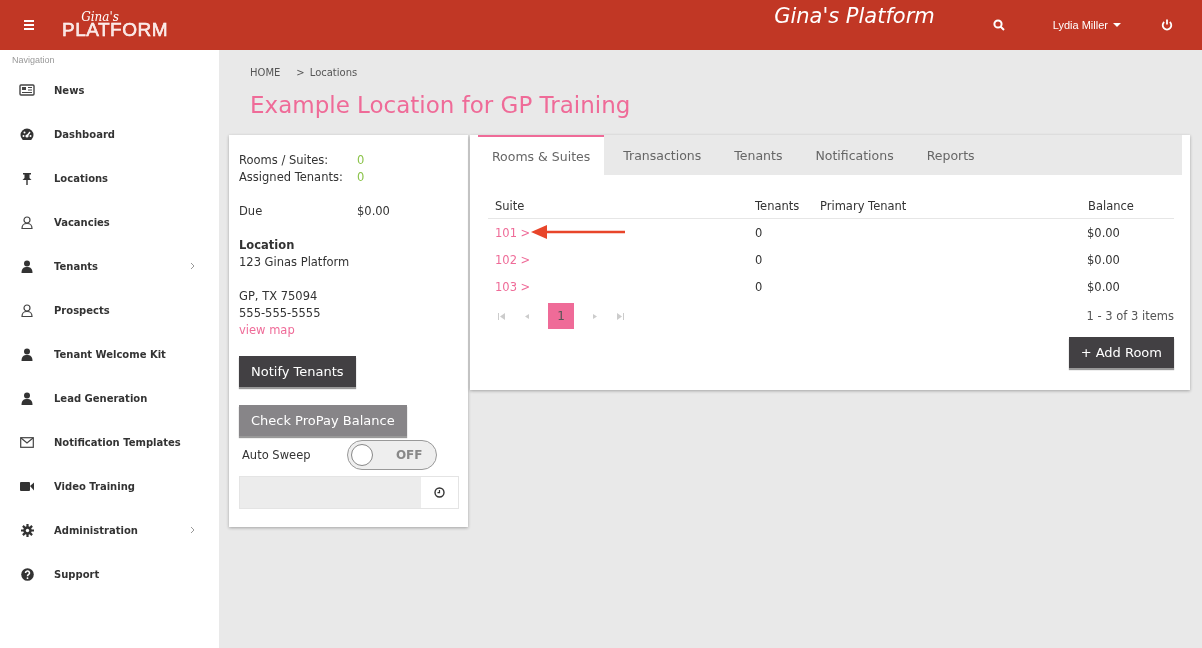 The height and width of the screenshot is (648, 1202). Describe the element at coordinates (276, 455) in the screenshot. I see `toggle-label: Auto Sweep` at that location.